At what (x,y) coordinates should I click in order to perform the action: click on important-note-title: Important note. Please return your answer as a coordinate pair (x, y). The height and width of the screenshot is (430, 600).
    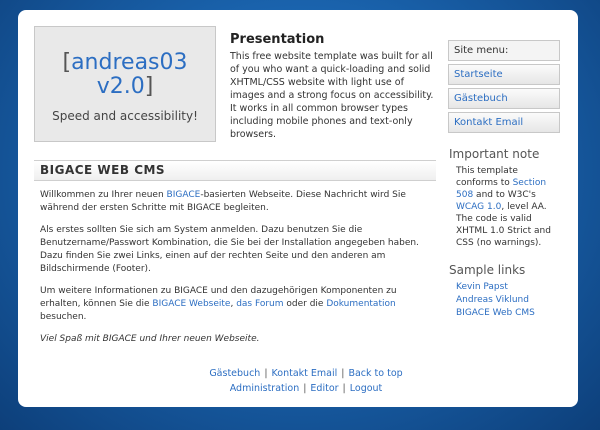
    Looking at the image, I should click on (494, 154).